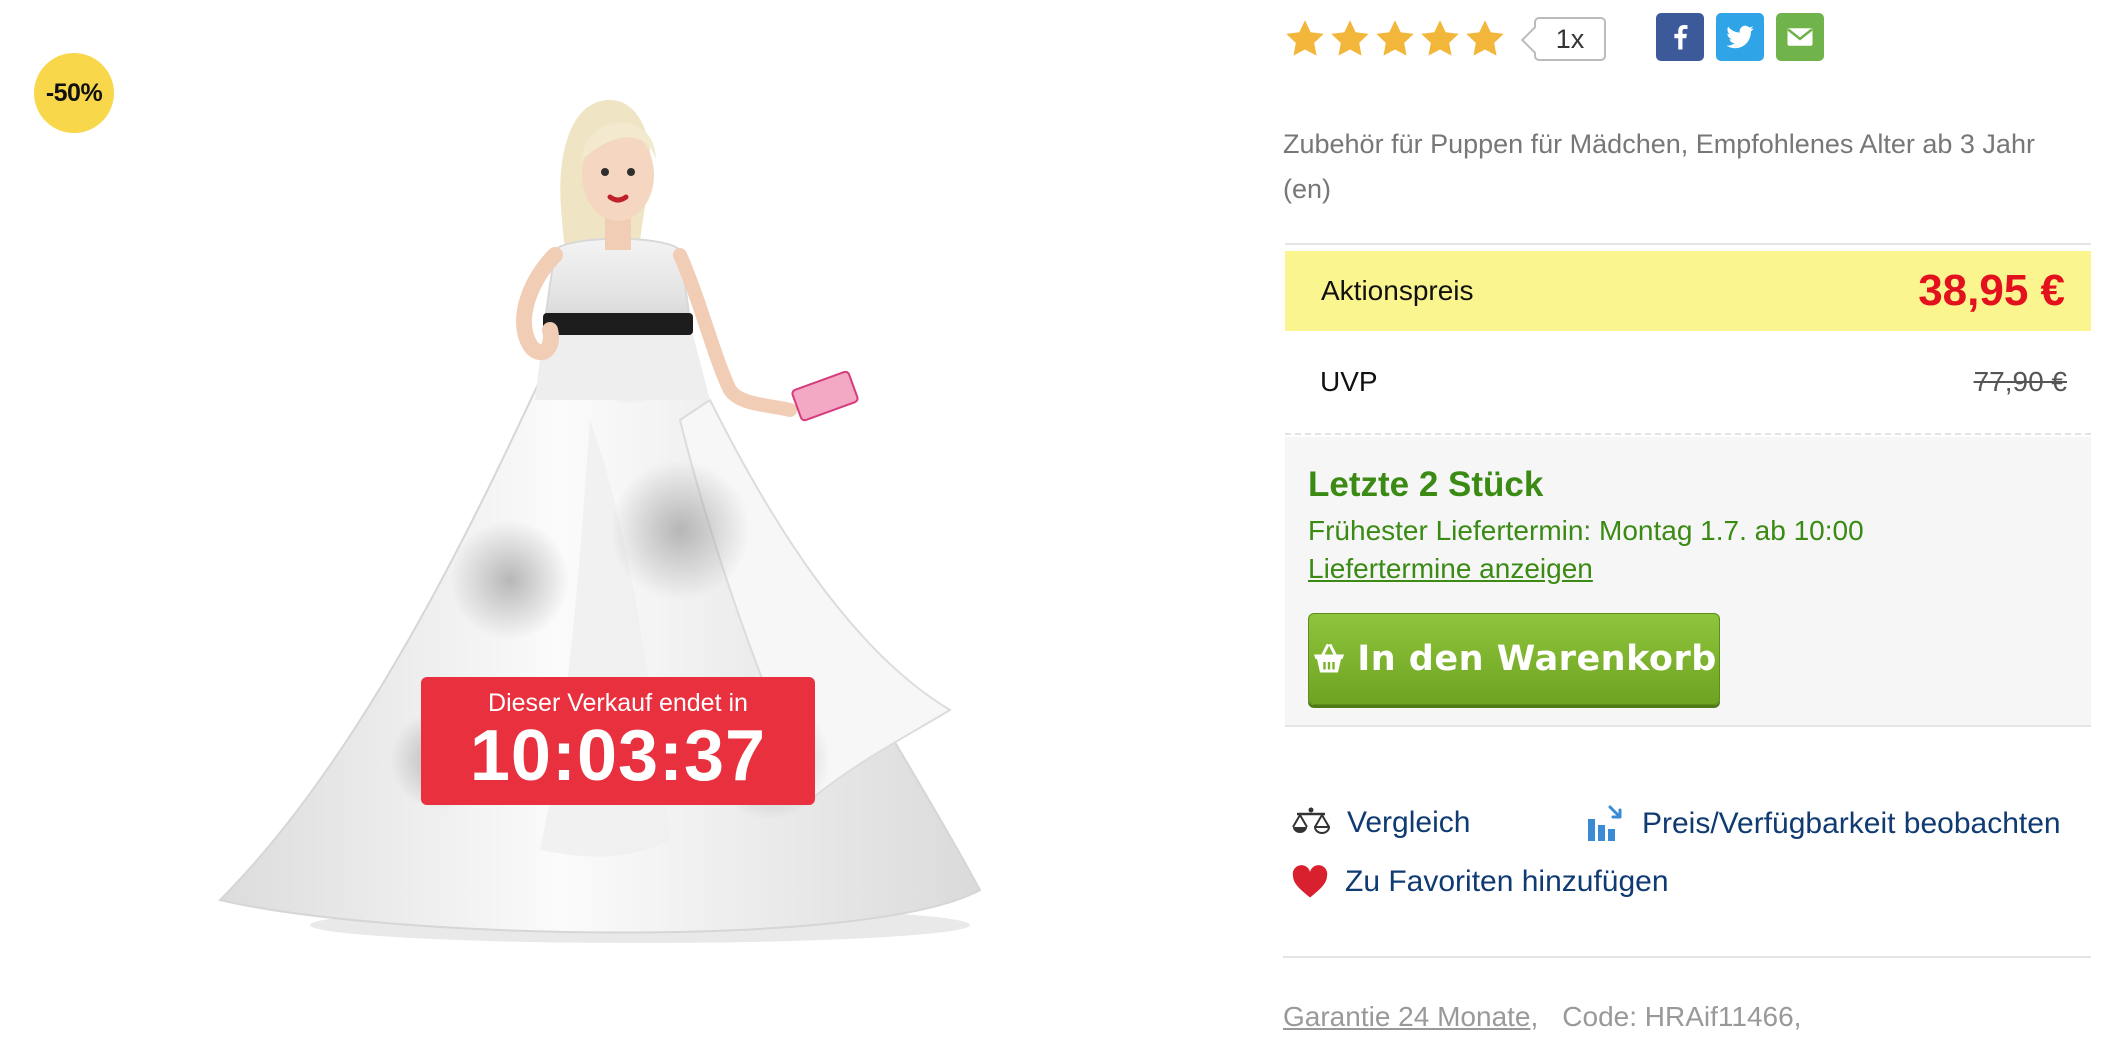  What do you see at coordinates (1537, 659) in the screenshot?
I see `add-to-cart-label: In den Warenkorb` at bounding box center [1537, 659].